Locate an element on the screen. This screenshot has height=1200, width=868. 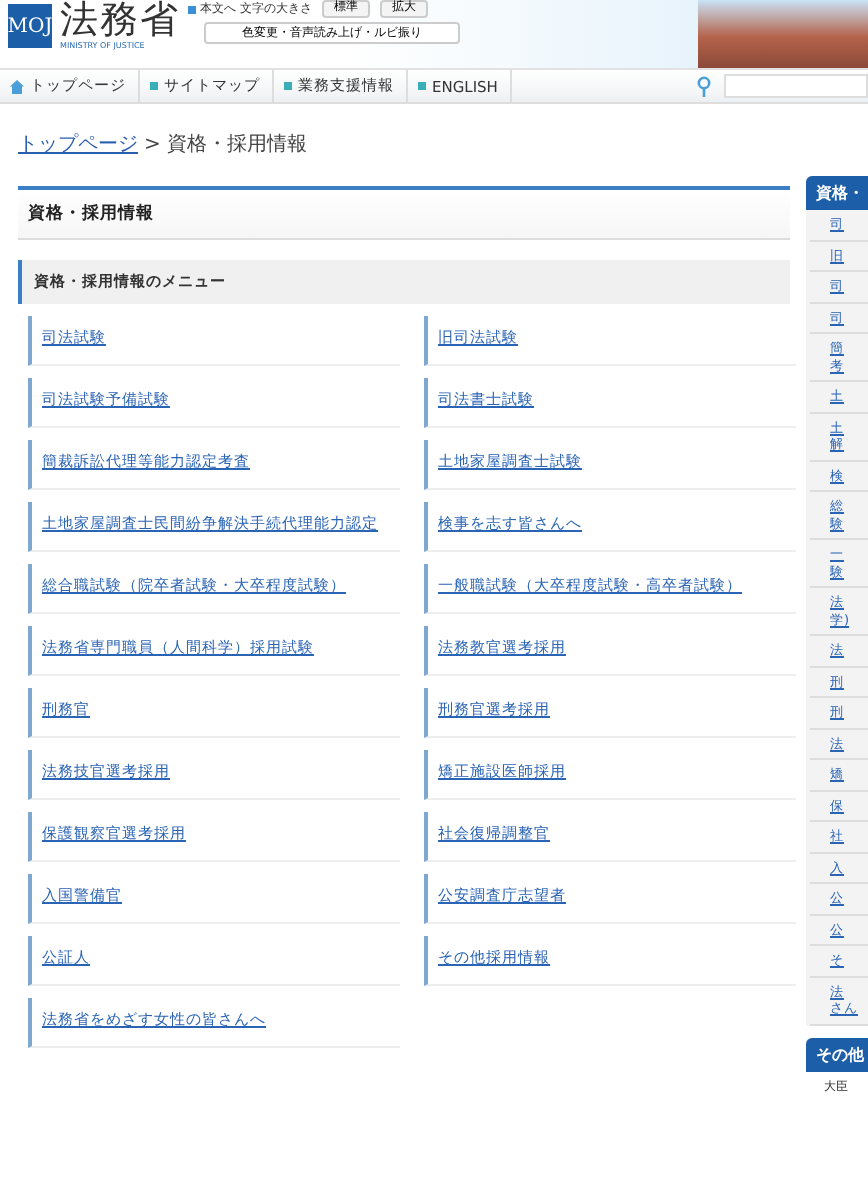
breadcrumb-current: 資格・採用情報 is located at coordinates (236, 144).